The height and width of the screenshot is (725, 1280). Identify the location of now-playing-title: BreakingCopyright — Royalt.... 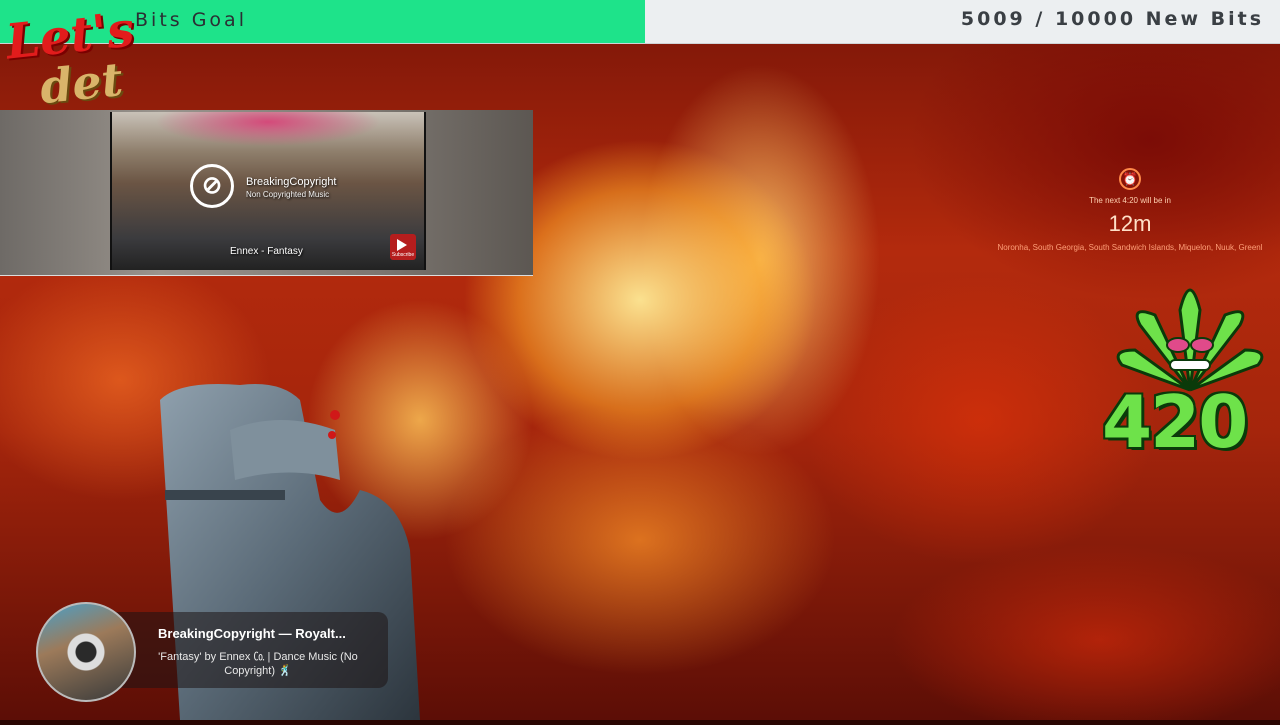
(252, 633).